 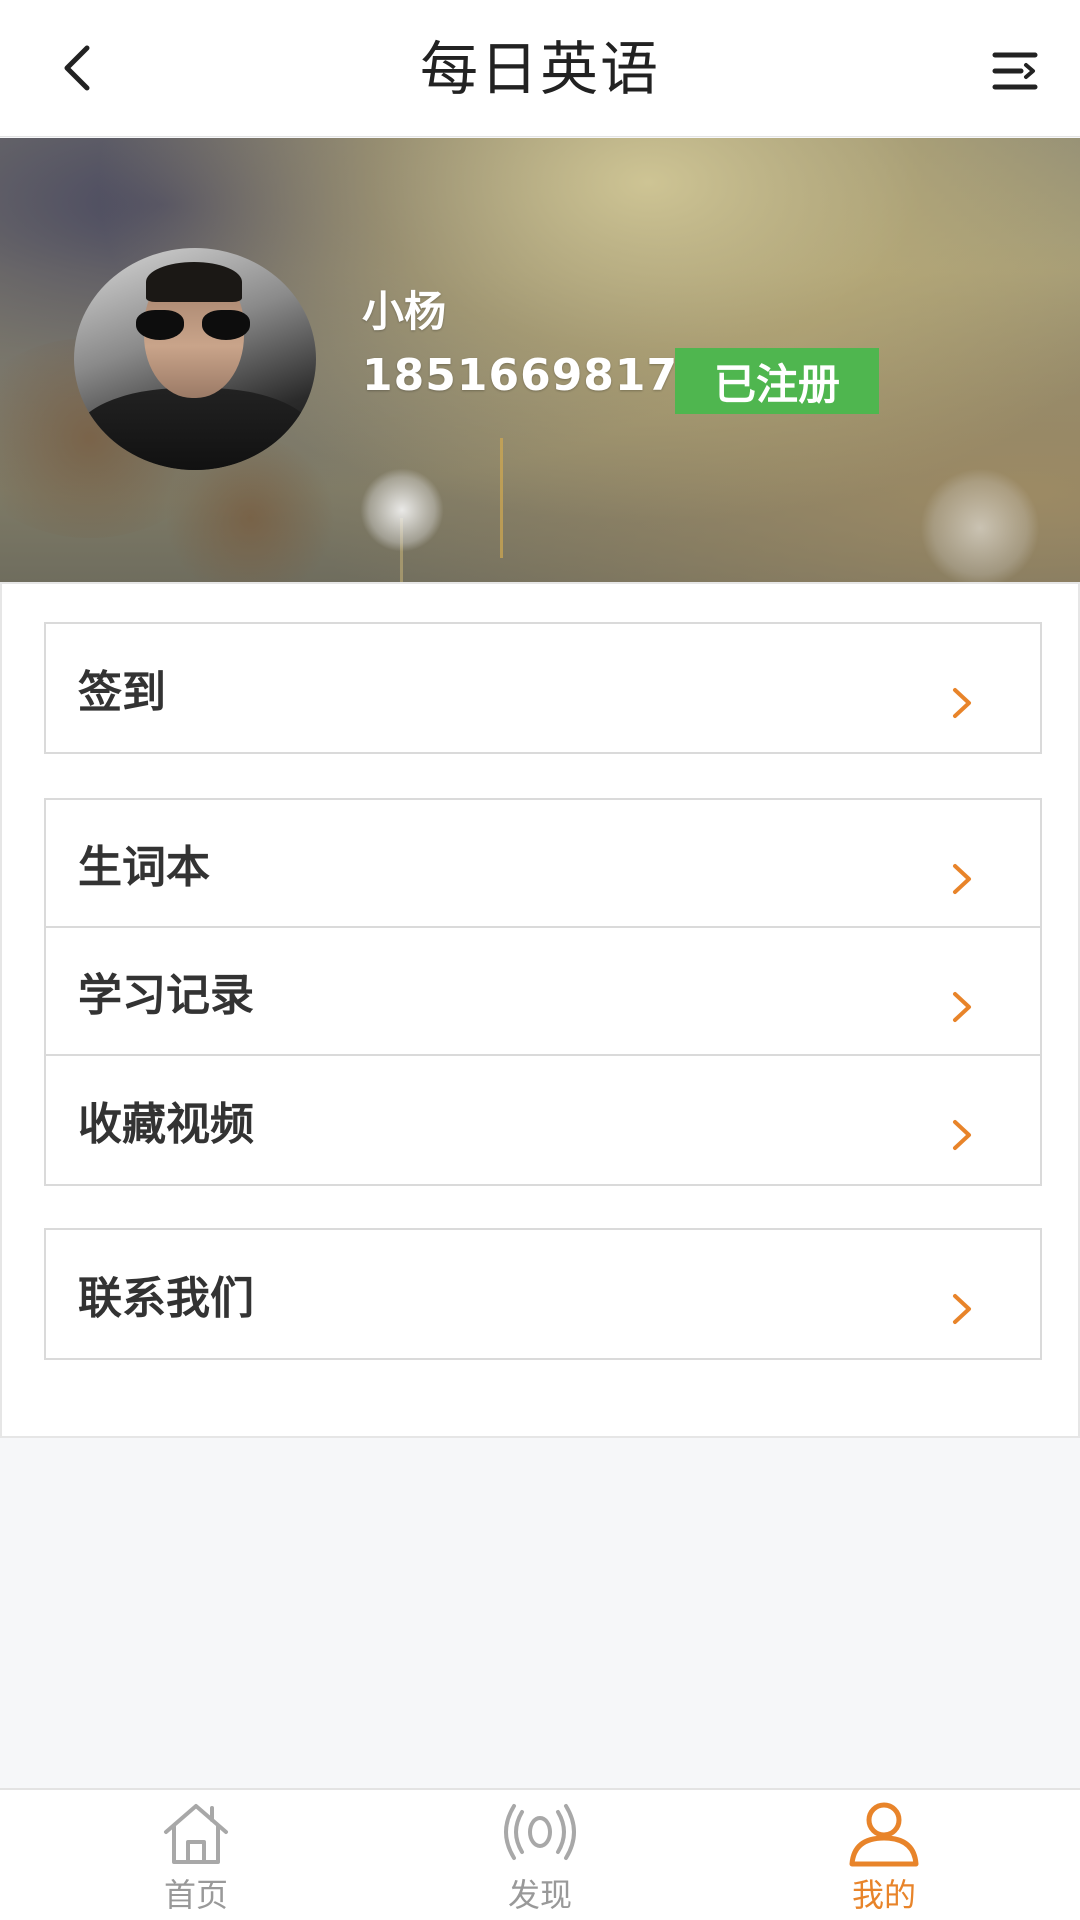 I want to click on tab-mine: 我的, so click(x=884, y=1858).